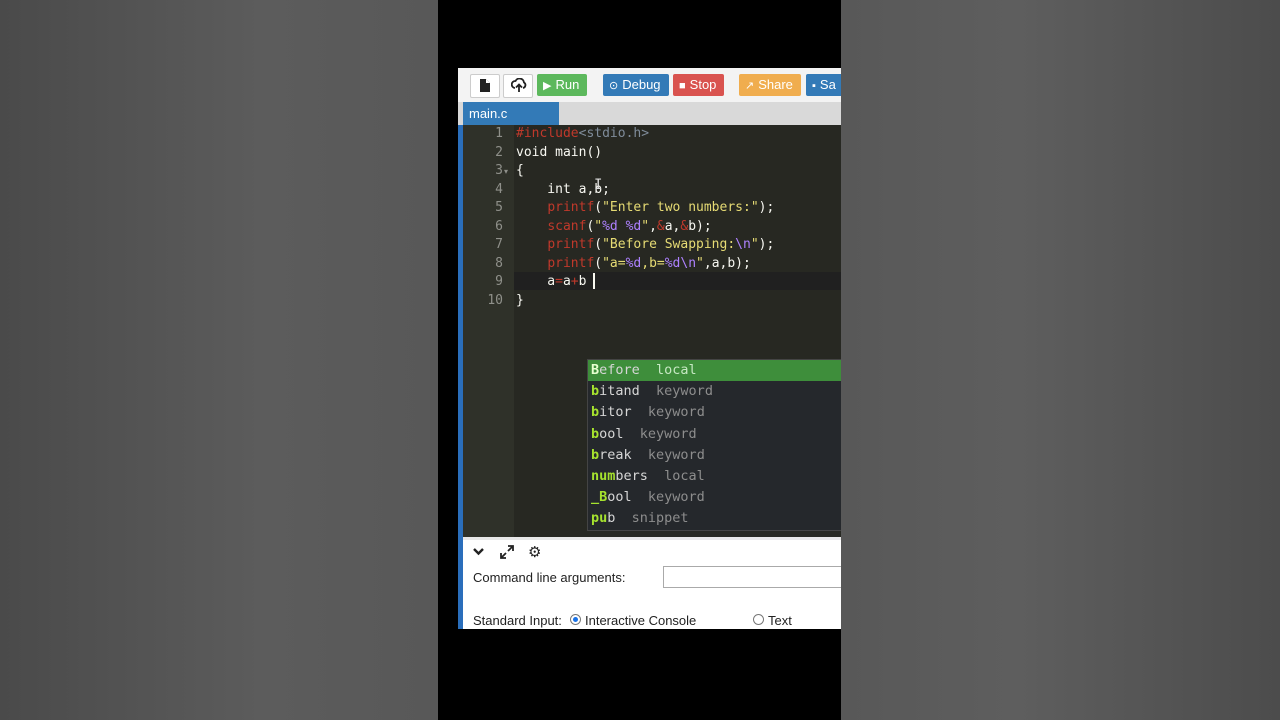 This screenshot has width=1280, height=720. What do you see at coordinates (641, 84) in the screenshot?
I see `debug-label: Debug` at bounding box center [641, 84].